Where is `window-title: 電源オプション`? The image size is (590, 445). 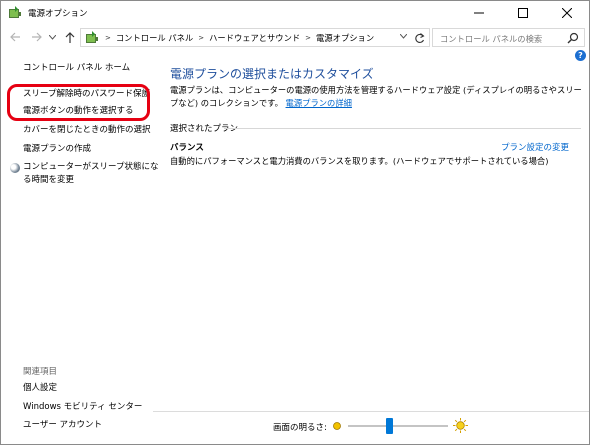 window-title: 電源オプション is located at coordinates (58, 14).